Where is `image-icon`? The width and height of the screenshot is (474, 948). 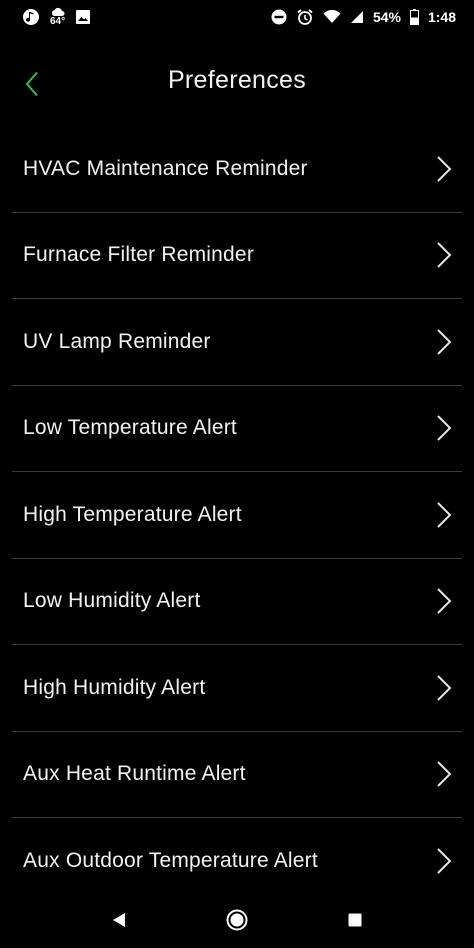
image-icon is located at coordinates (83, 17).